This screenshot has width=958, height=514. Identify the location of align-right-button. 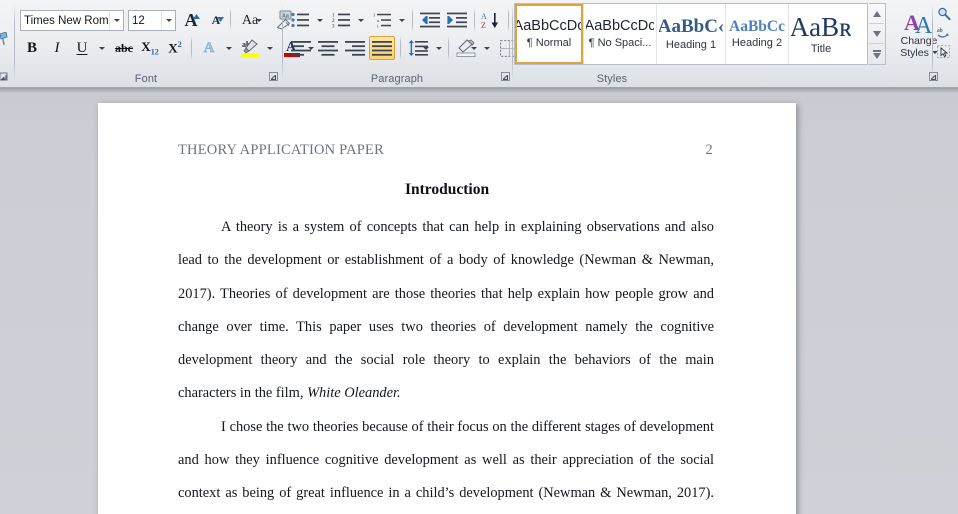
(355, 48).